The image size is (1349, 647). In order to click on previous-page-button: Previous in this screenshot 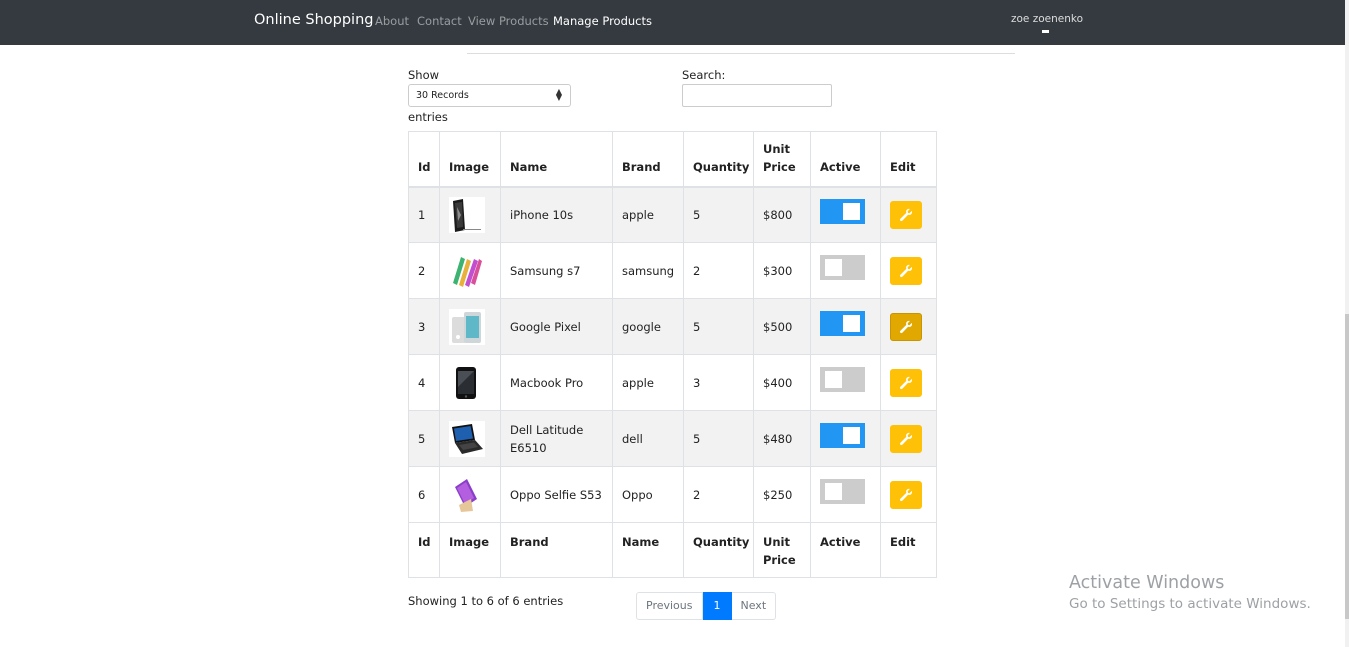, I will do `click(669, 606)`.